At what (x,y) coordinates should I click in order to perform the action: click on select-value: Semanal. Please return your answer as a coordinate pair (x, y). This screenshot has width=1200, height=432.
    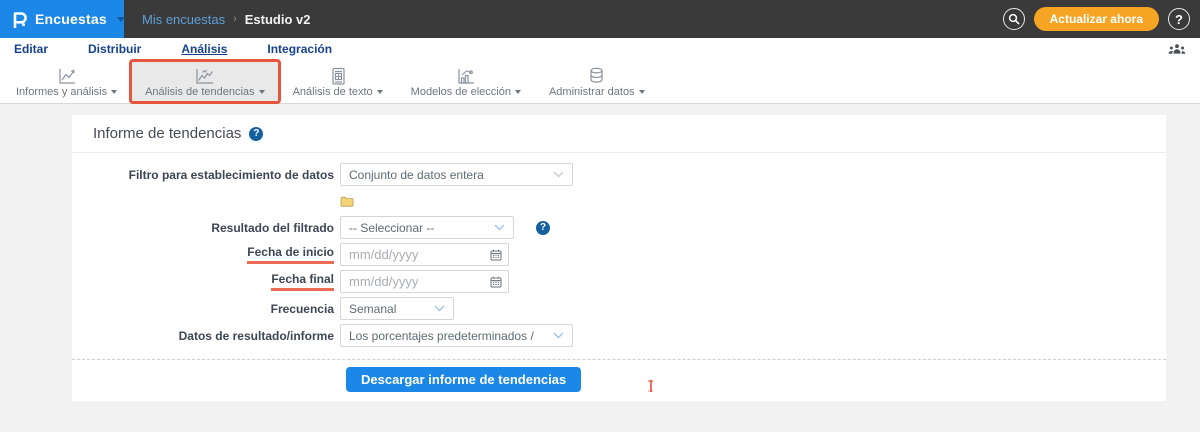
    Looking at the image, I should click on (373, 308).